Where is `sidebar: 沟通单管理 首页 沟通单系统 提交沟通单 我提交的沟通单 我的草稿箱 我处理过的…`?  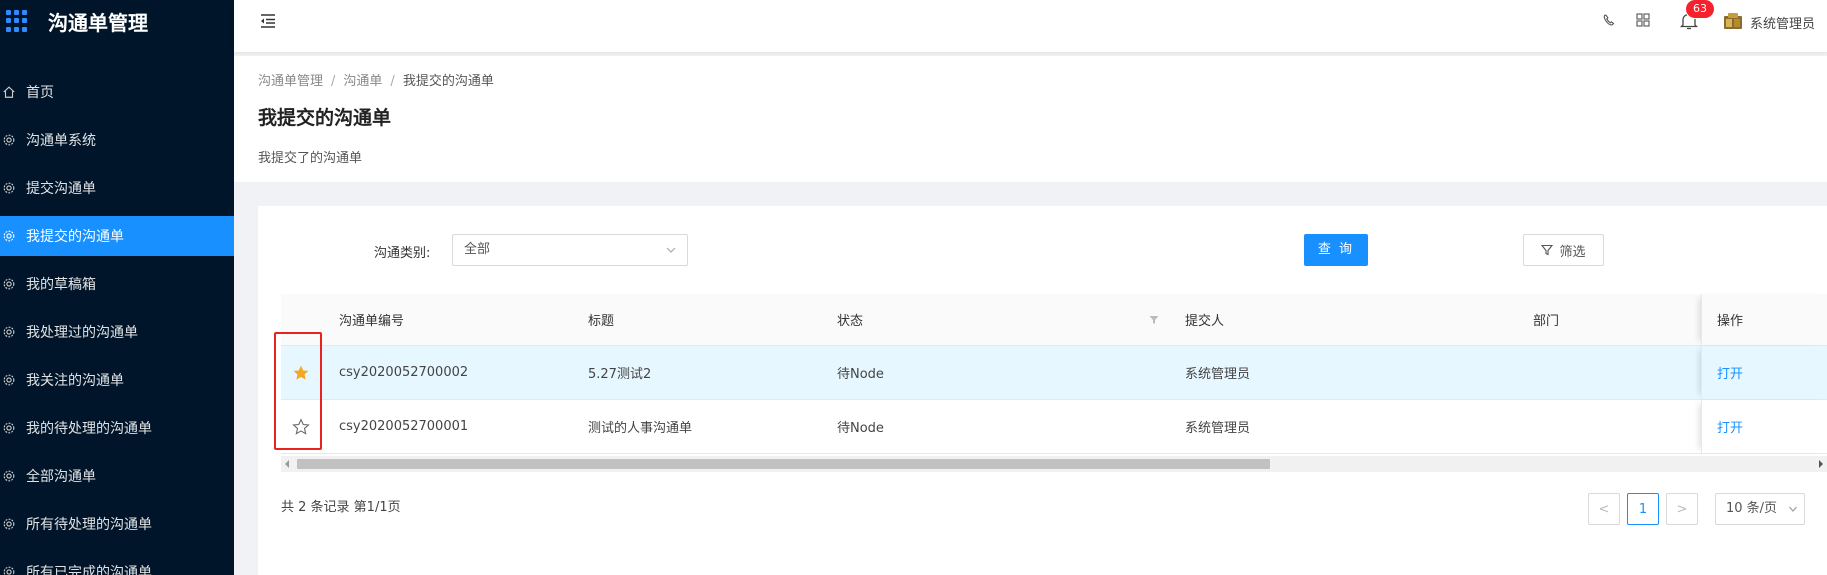 sidebar: 沟通单管理 首页 沟通单系统 提交沟通单 我提交的沟通单 我的草稿箱 我处理过的… is located at coordinates (117, 287).